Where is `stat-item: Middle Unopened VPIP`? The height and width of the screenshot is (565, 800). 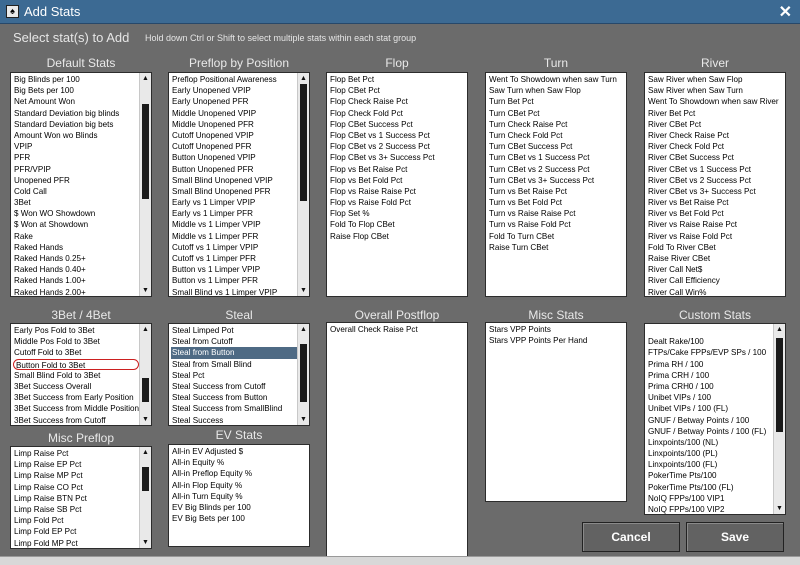 stat-item: Middle Unopened VPIP is located at coordinates (234, 113).